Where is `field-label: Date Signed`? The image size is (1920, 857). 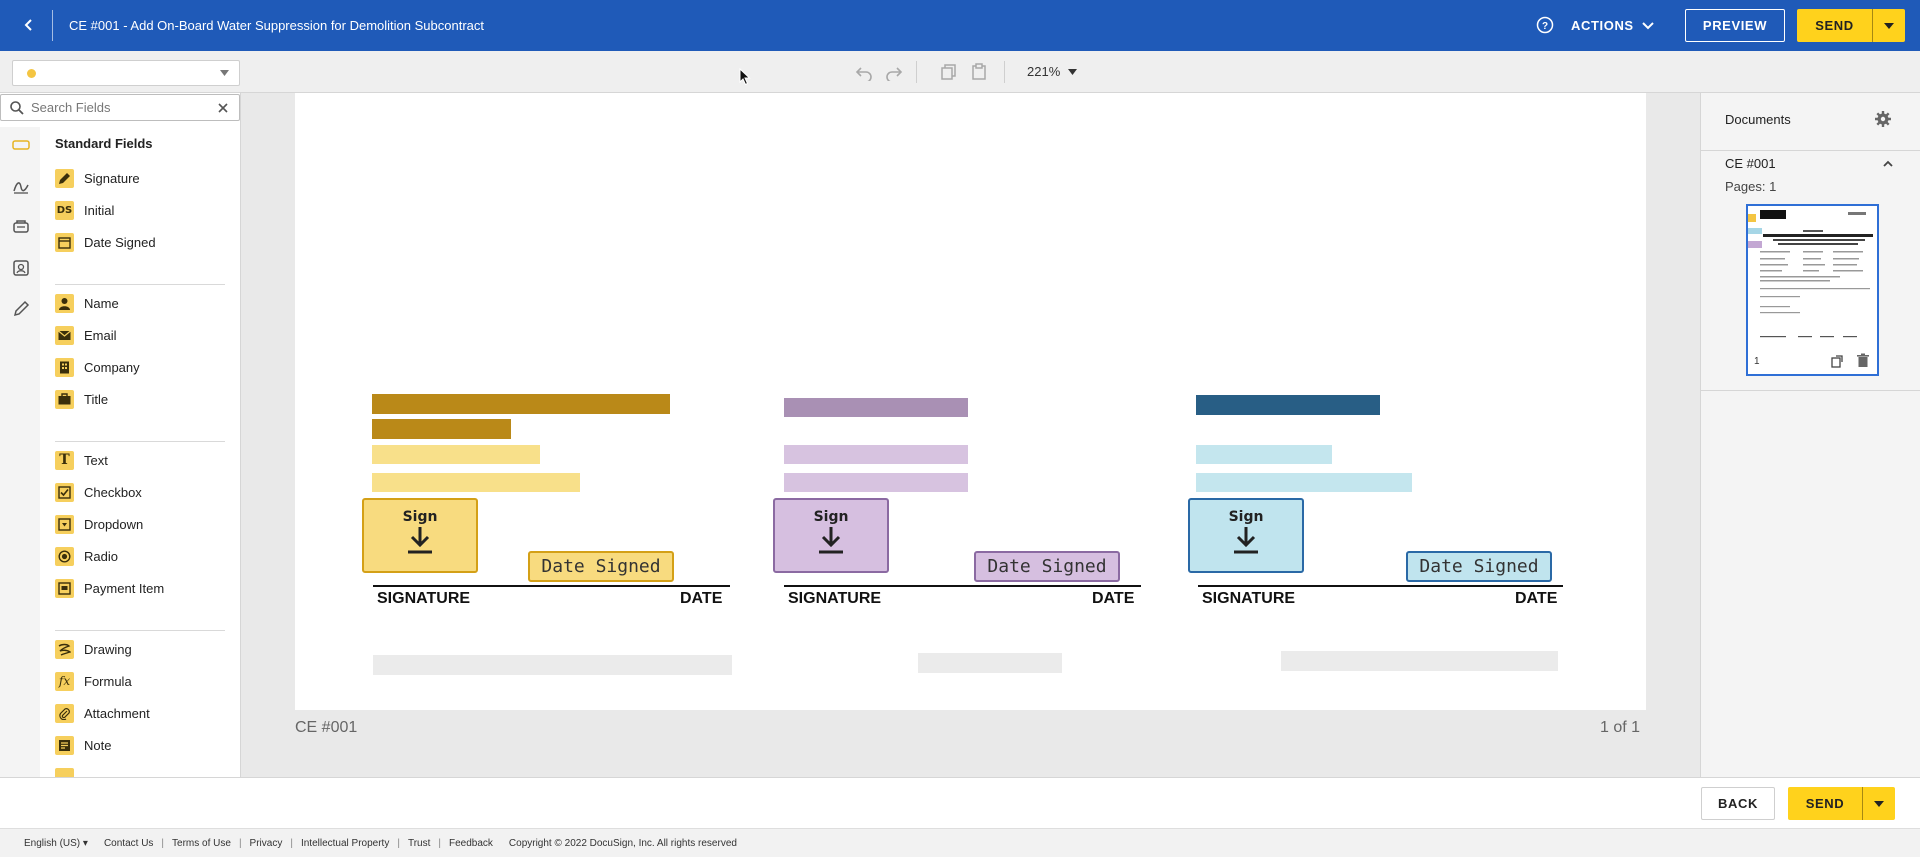
field-label: Date Signed is located at coordinates (120, 242).